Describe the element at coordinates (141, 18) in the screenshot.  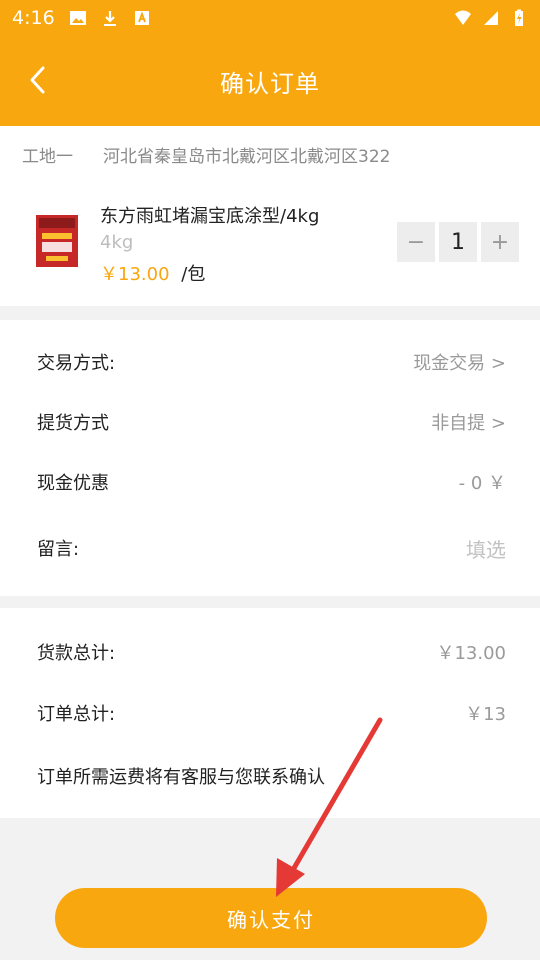
I see `app-notification-icon` at that location.